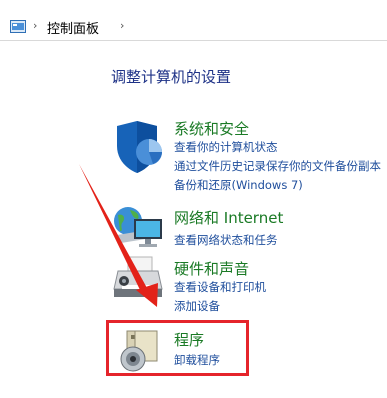 This screenshot has height=398, width=387. What do you see at coordinates (220, 287) in the screenshot?
I see `link-view-devices-printers: 查看设备和打印机` at bounding box center [220, 287].